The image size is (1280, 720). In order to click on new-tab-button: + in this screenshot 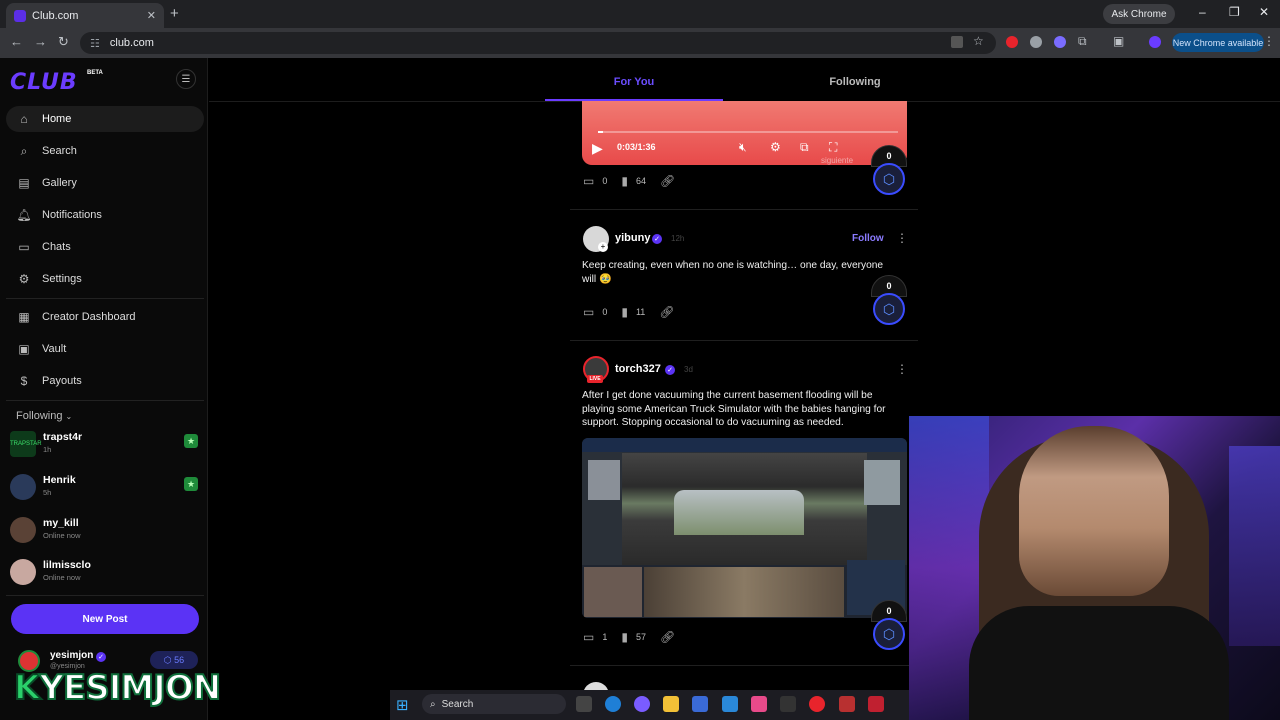, I will do `click(174, 13)`.